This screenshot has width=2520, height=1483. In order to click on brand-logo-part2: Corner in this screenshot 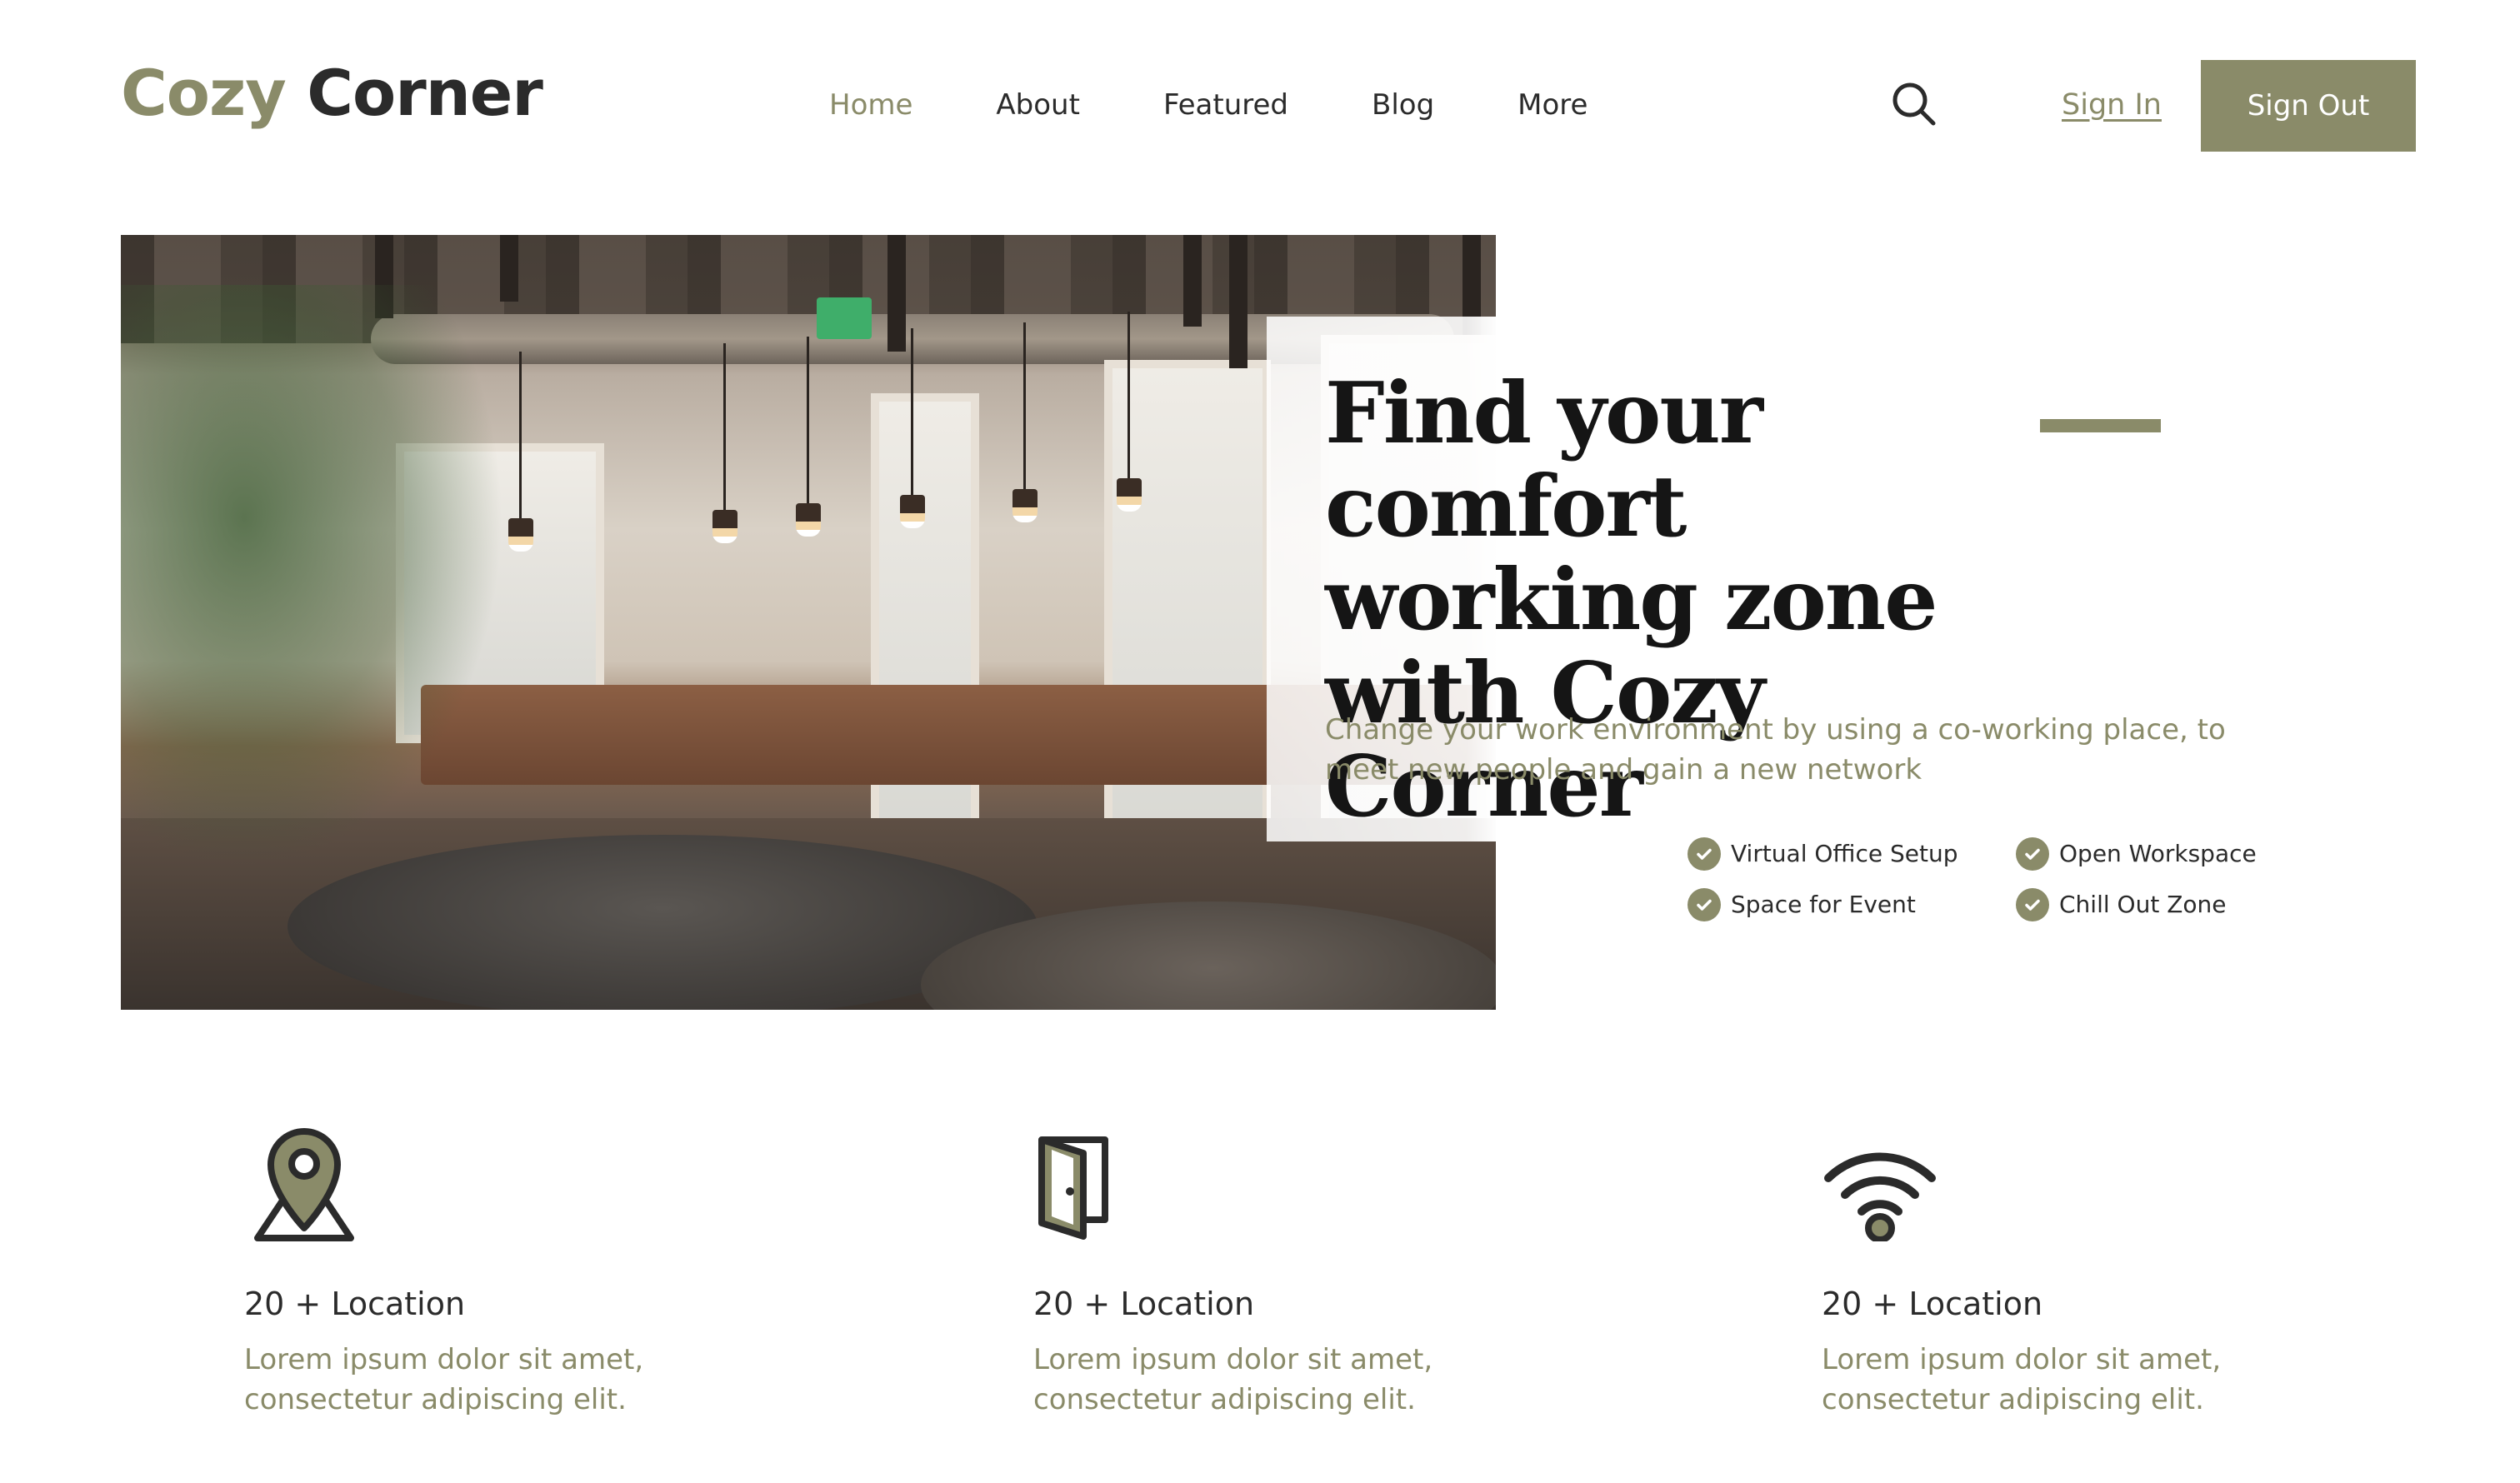, I will do `click(425, 93)`.